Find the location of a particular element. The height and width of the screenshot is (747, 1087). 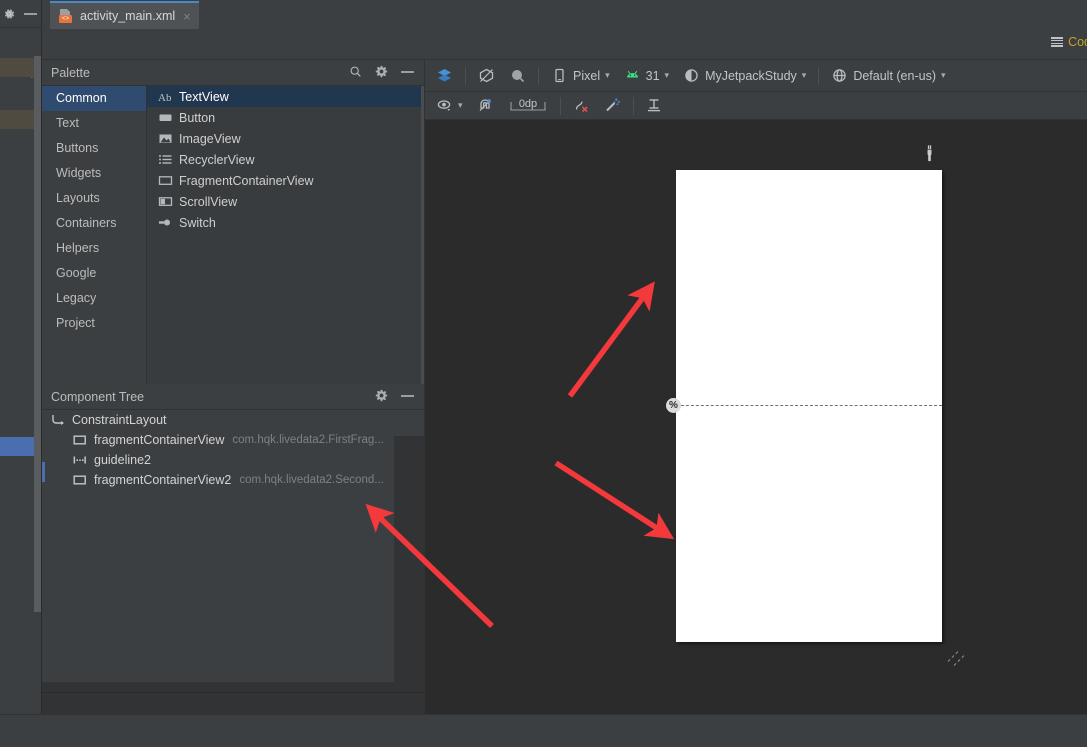

palette-category-label: Common is located at coordinates (81, 98).